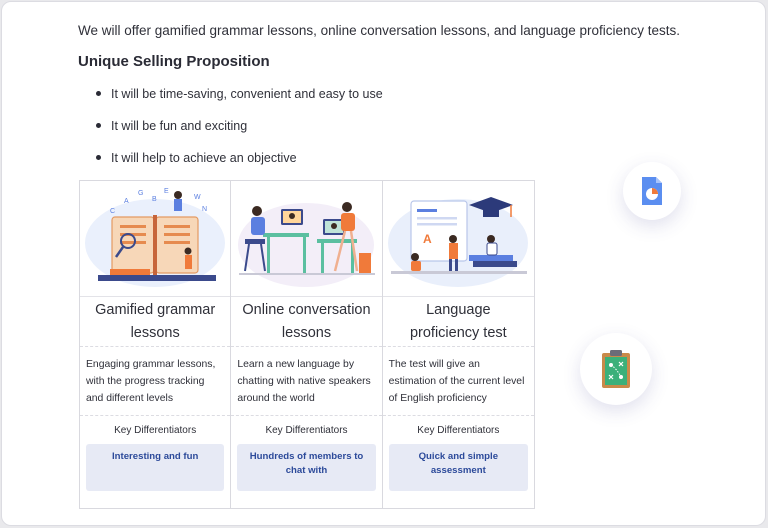 This screenshot has width=768, height=528. What do you see at coordinates (239, 166) in the screenshot?
I see `bullet-item: It will help to achieve an objective` at bounding box center [239, 166].